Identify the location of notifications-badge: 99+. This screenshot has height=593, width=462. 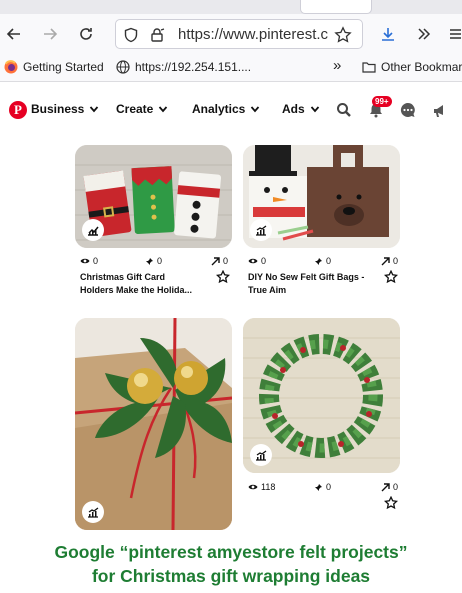
(382, 101).